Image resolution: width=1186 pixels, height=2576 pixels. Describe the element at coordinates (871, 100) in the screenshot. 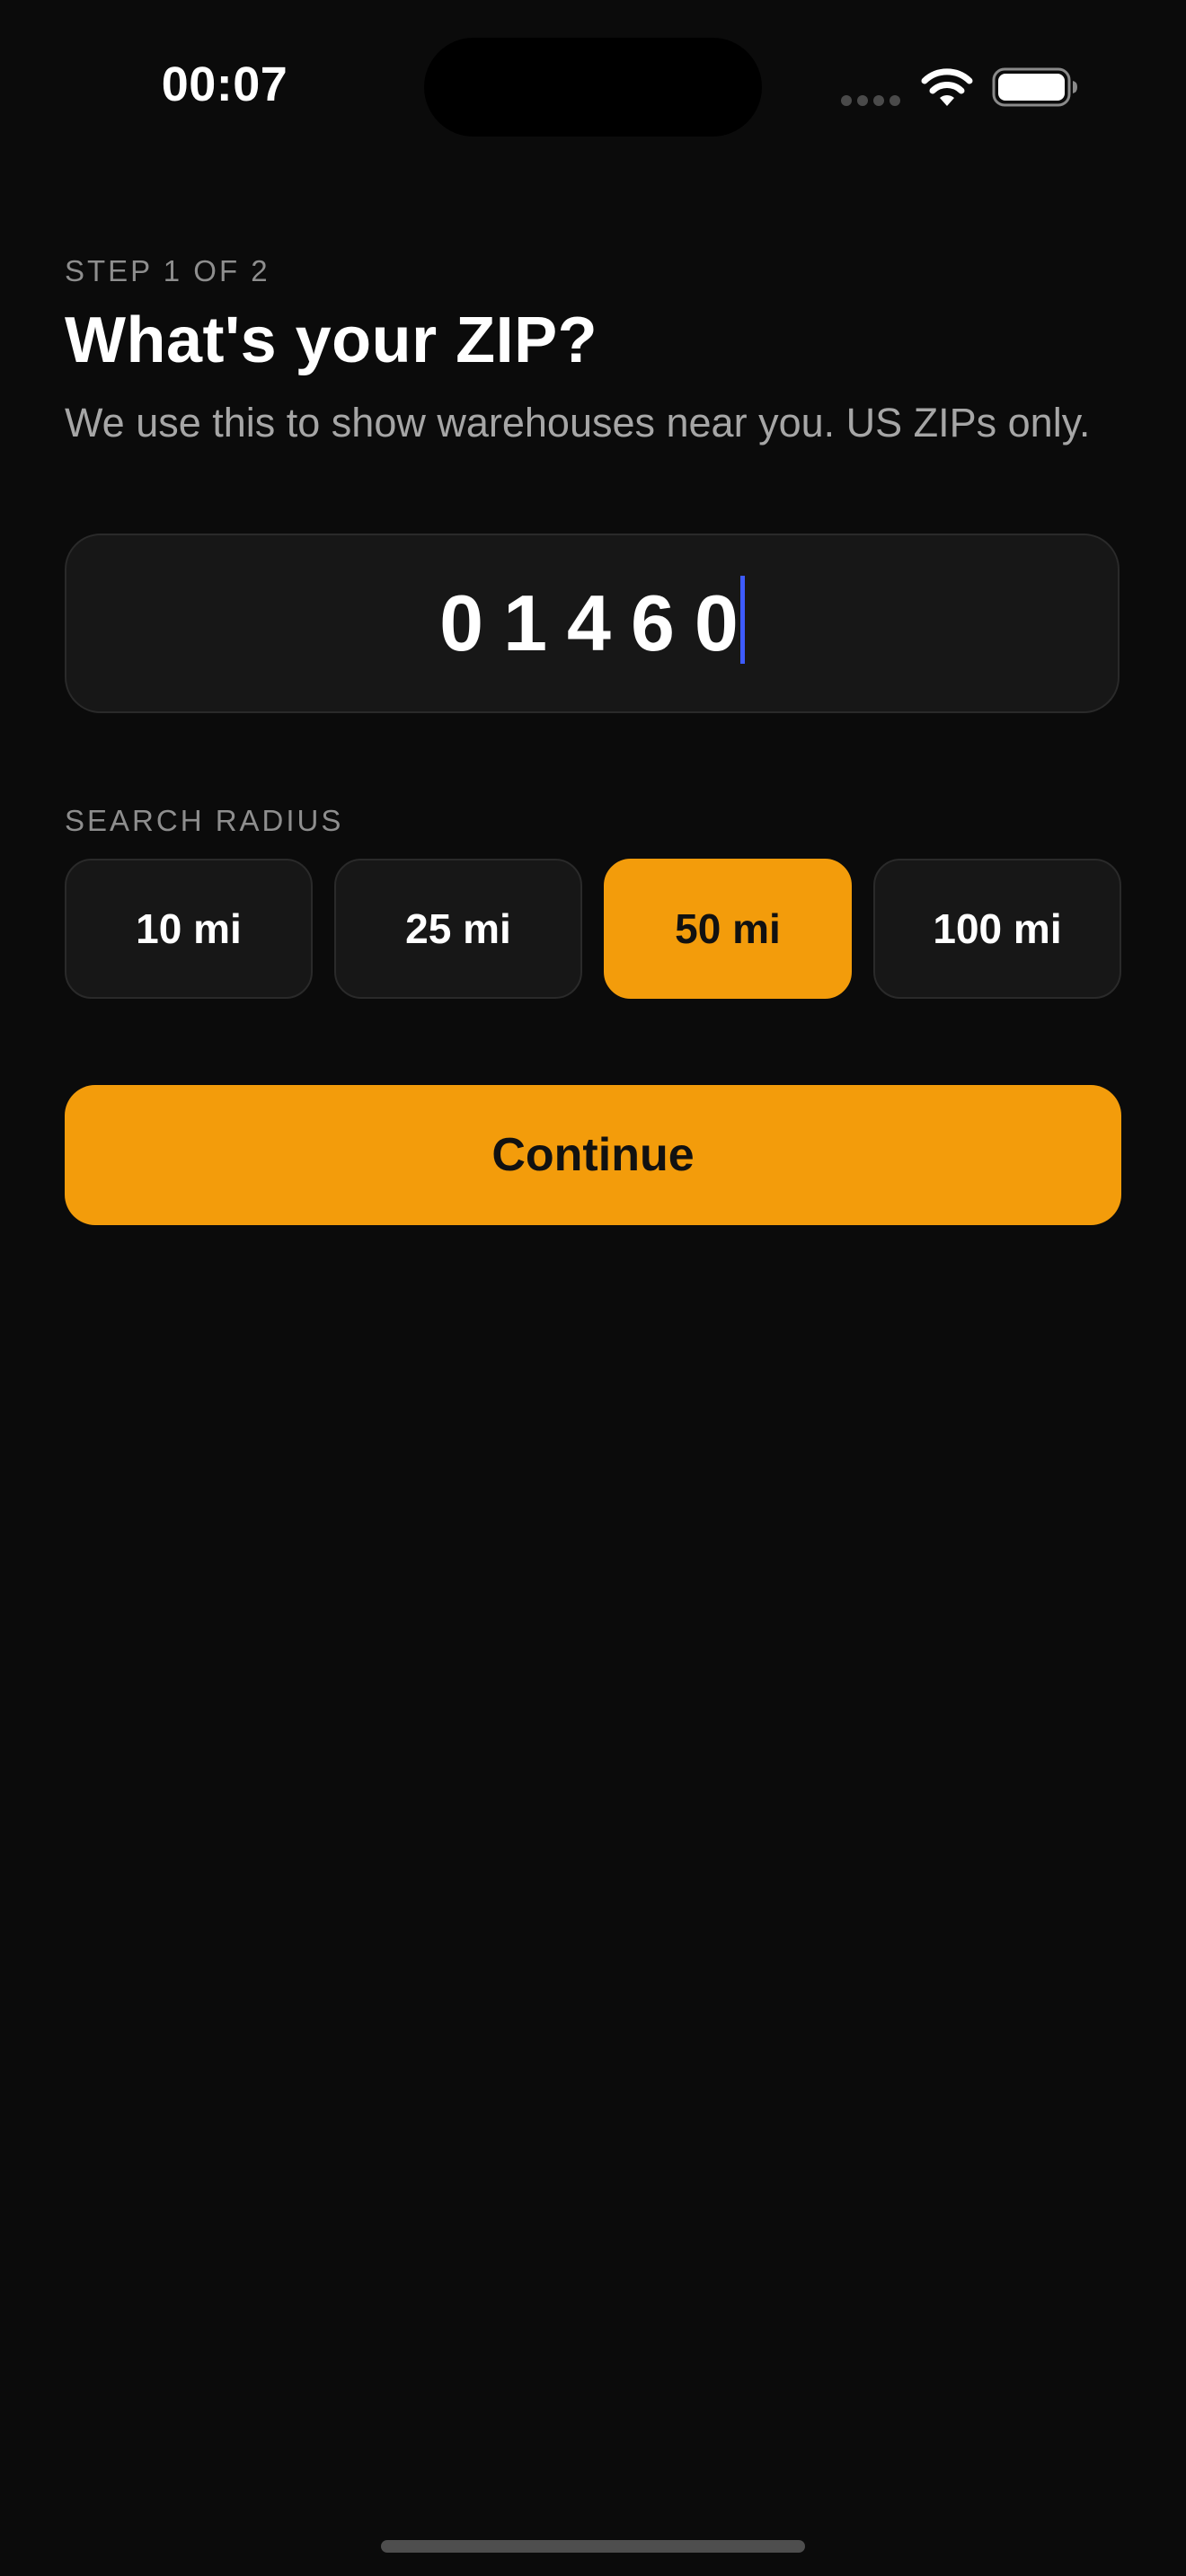

I see `cellular-signal-icon` at that location.